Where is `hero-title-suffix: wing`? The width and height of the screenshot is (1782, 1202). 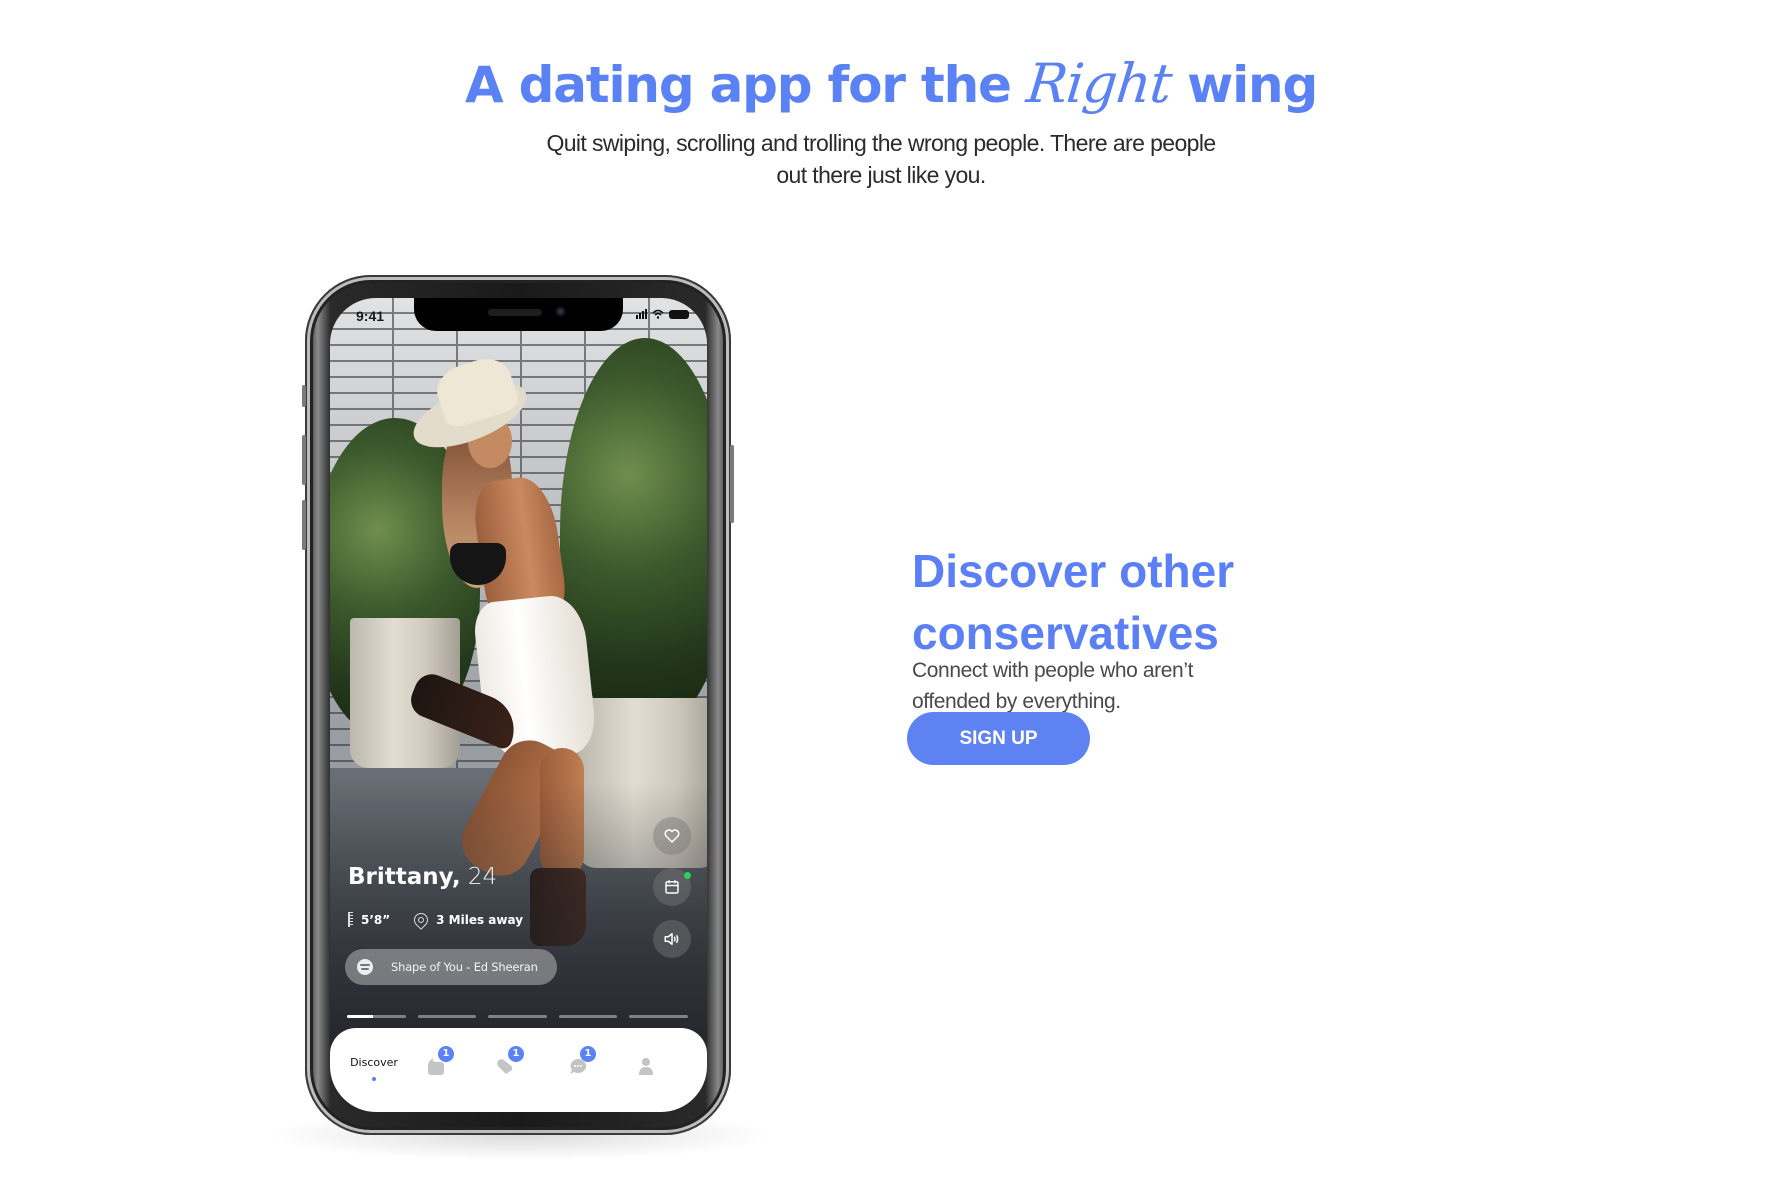
hero-title-suffix: wing is located at coordinates (1244, 84).